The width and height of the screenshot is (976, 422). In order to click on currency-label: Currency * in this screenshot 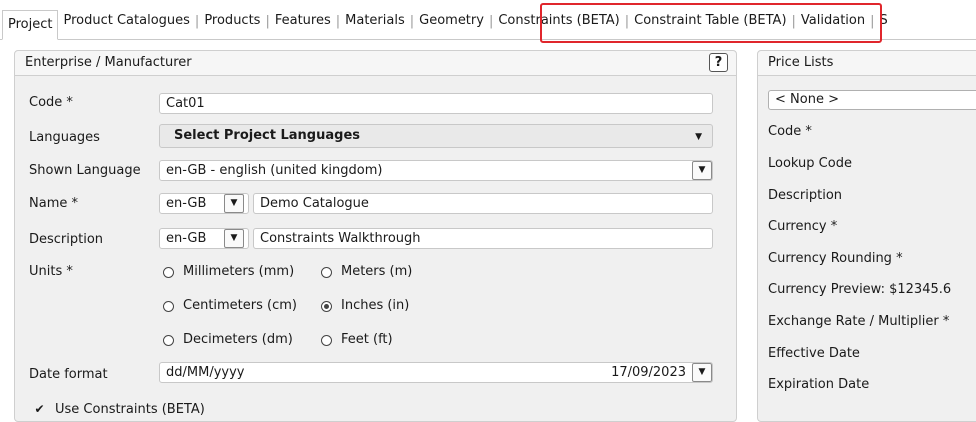, I will do `click(803, 226)`.